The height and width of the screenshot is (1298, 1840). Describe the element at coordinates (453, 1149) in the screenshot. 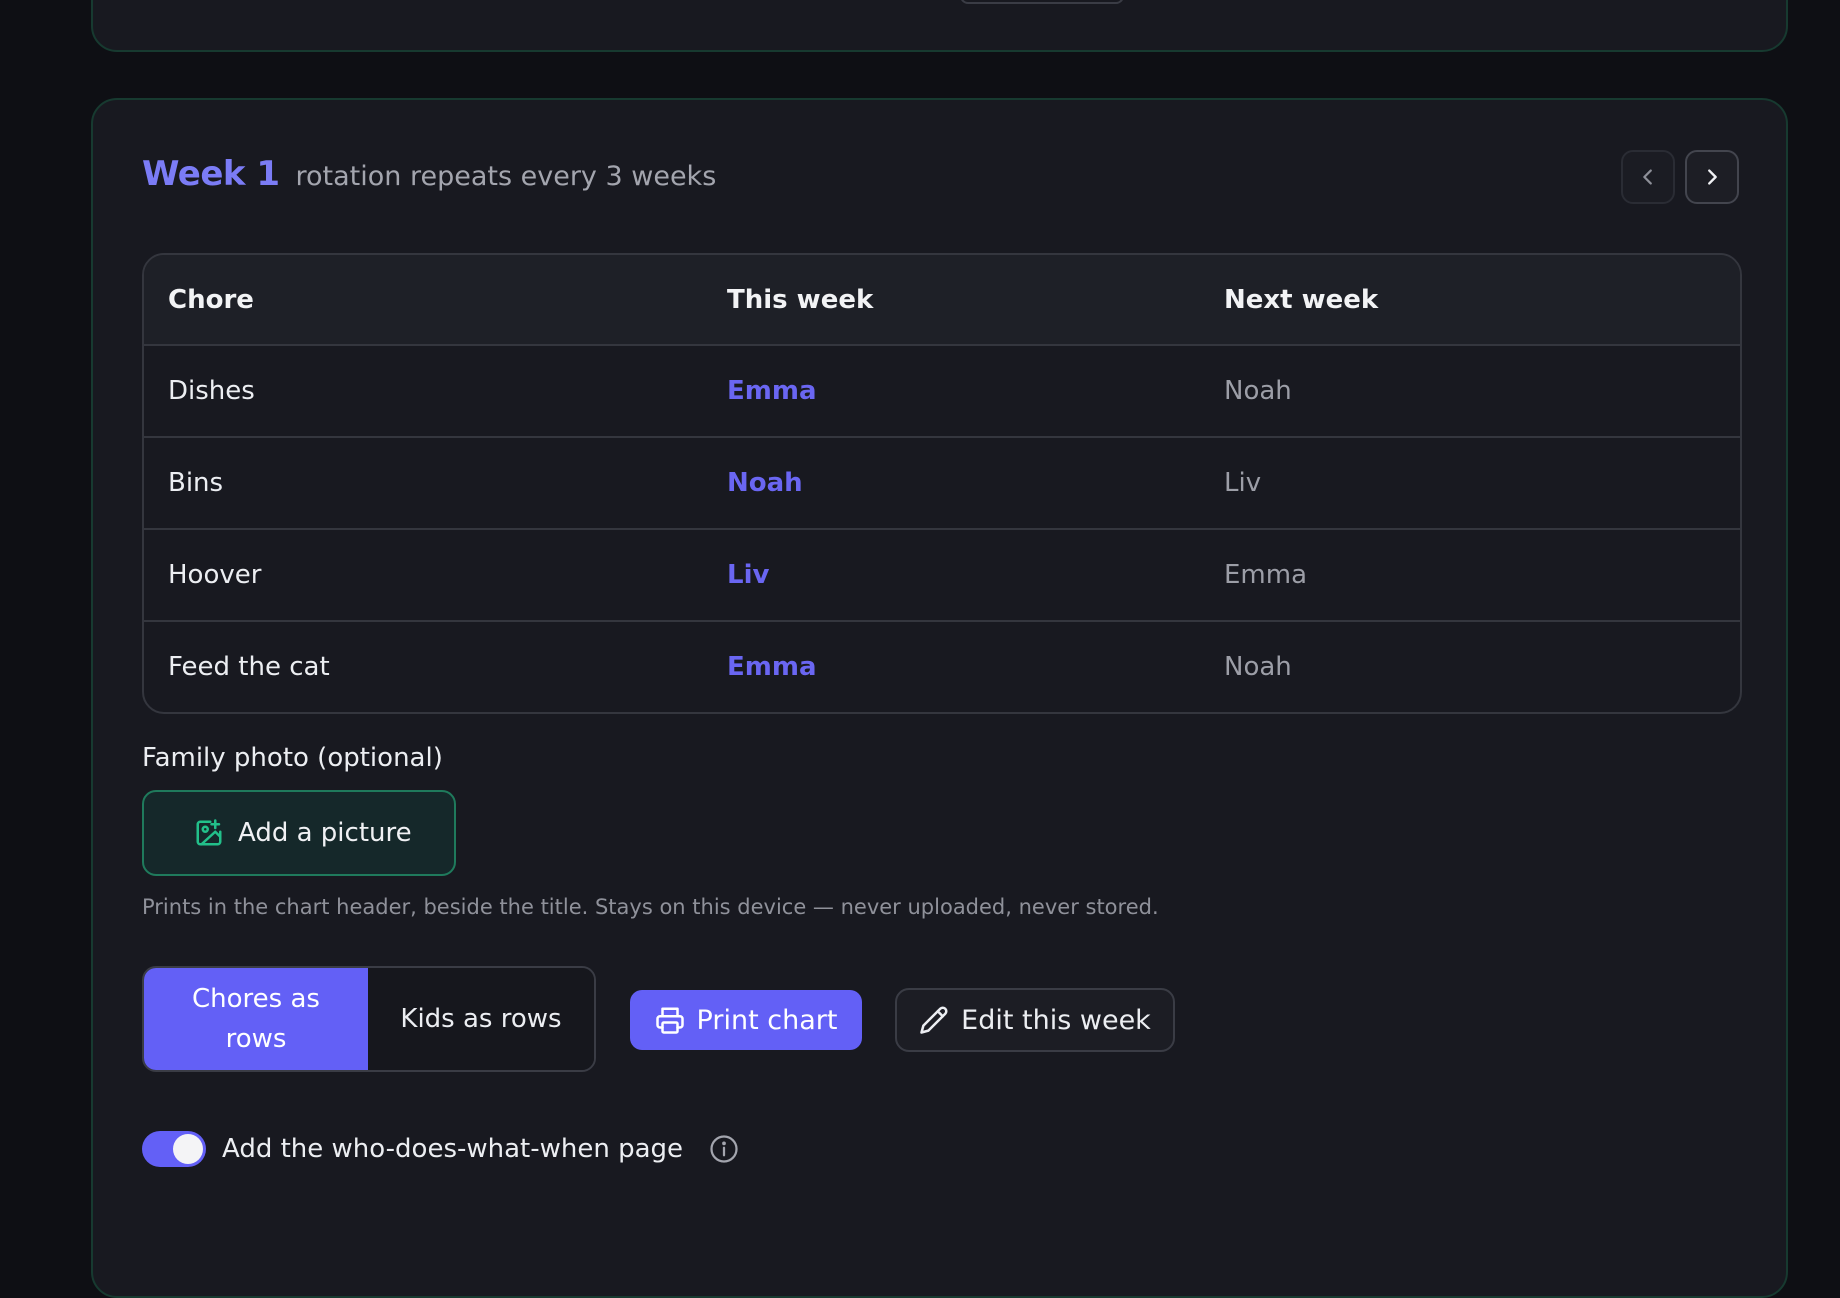

I see `schedule-page-label: Add the who-does-what-when page` at that location.